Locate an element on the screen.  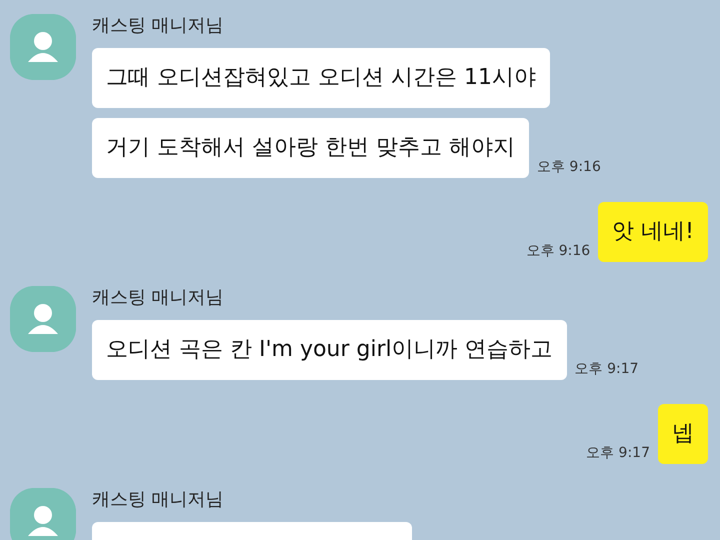
message-bubble: 넵 is located at coordinates (683, 434).